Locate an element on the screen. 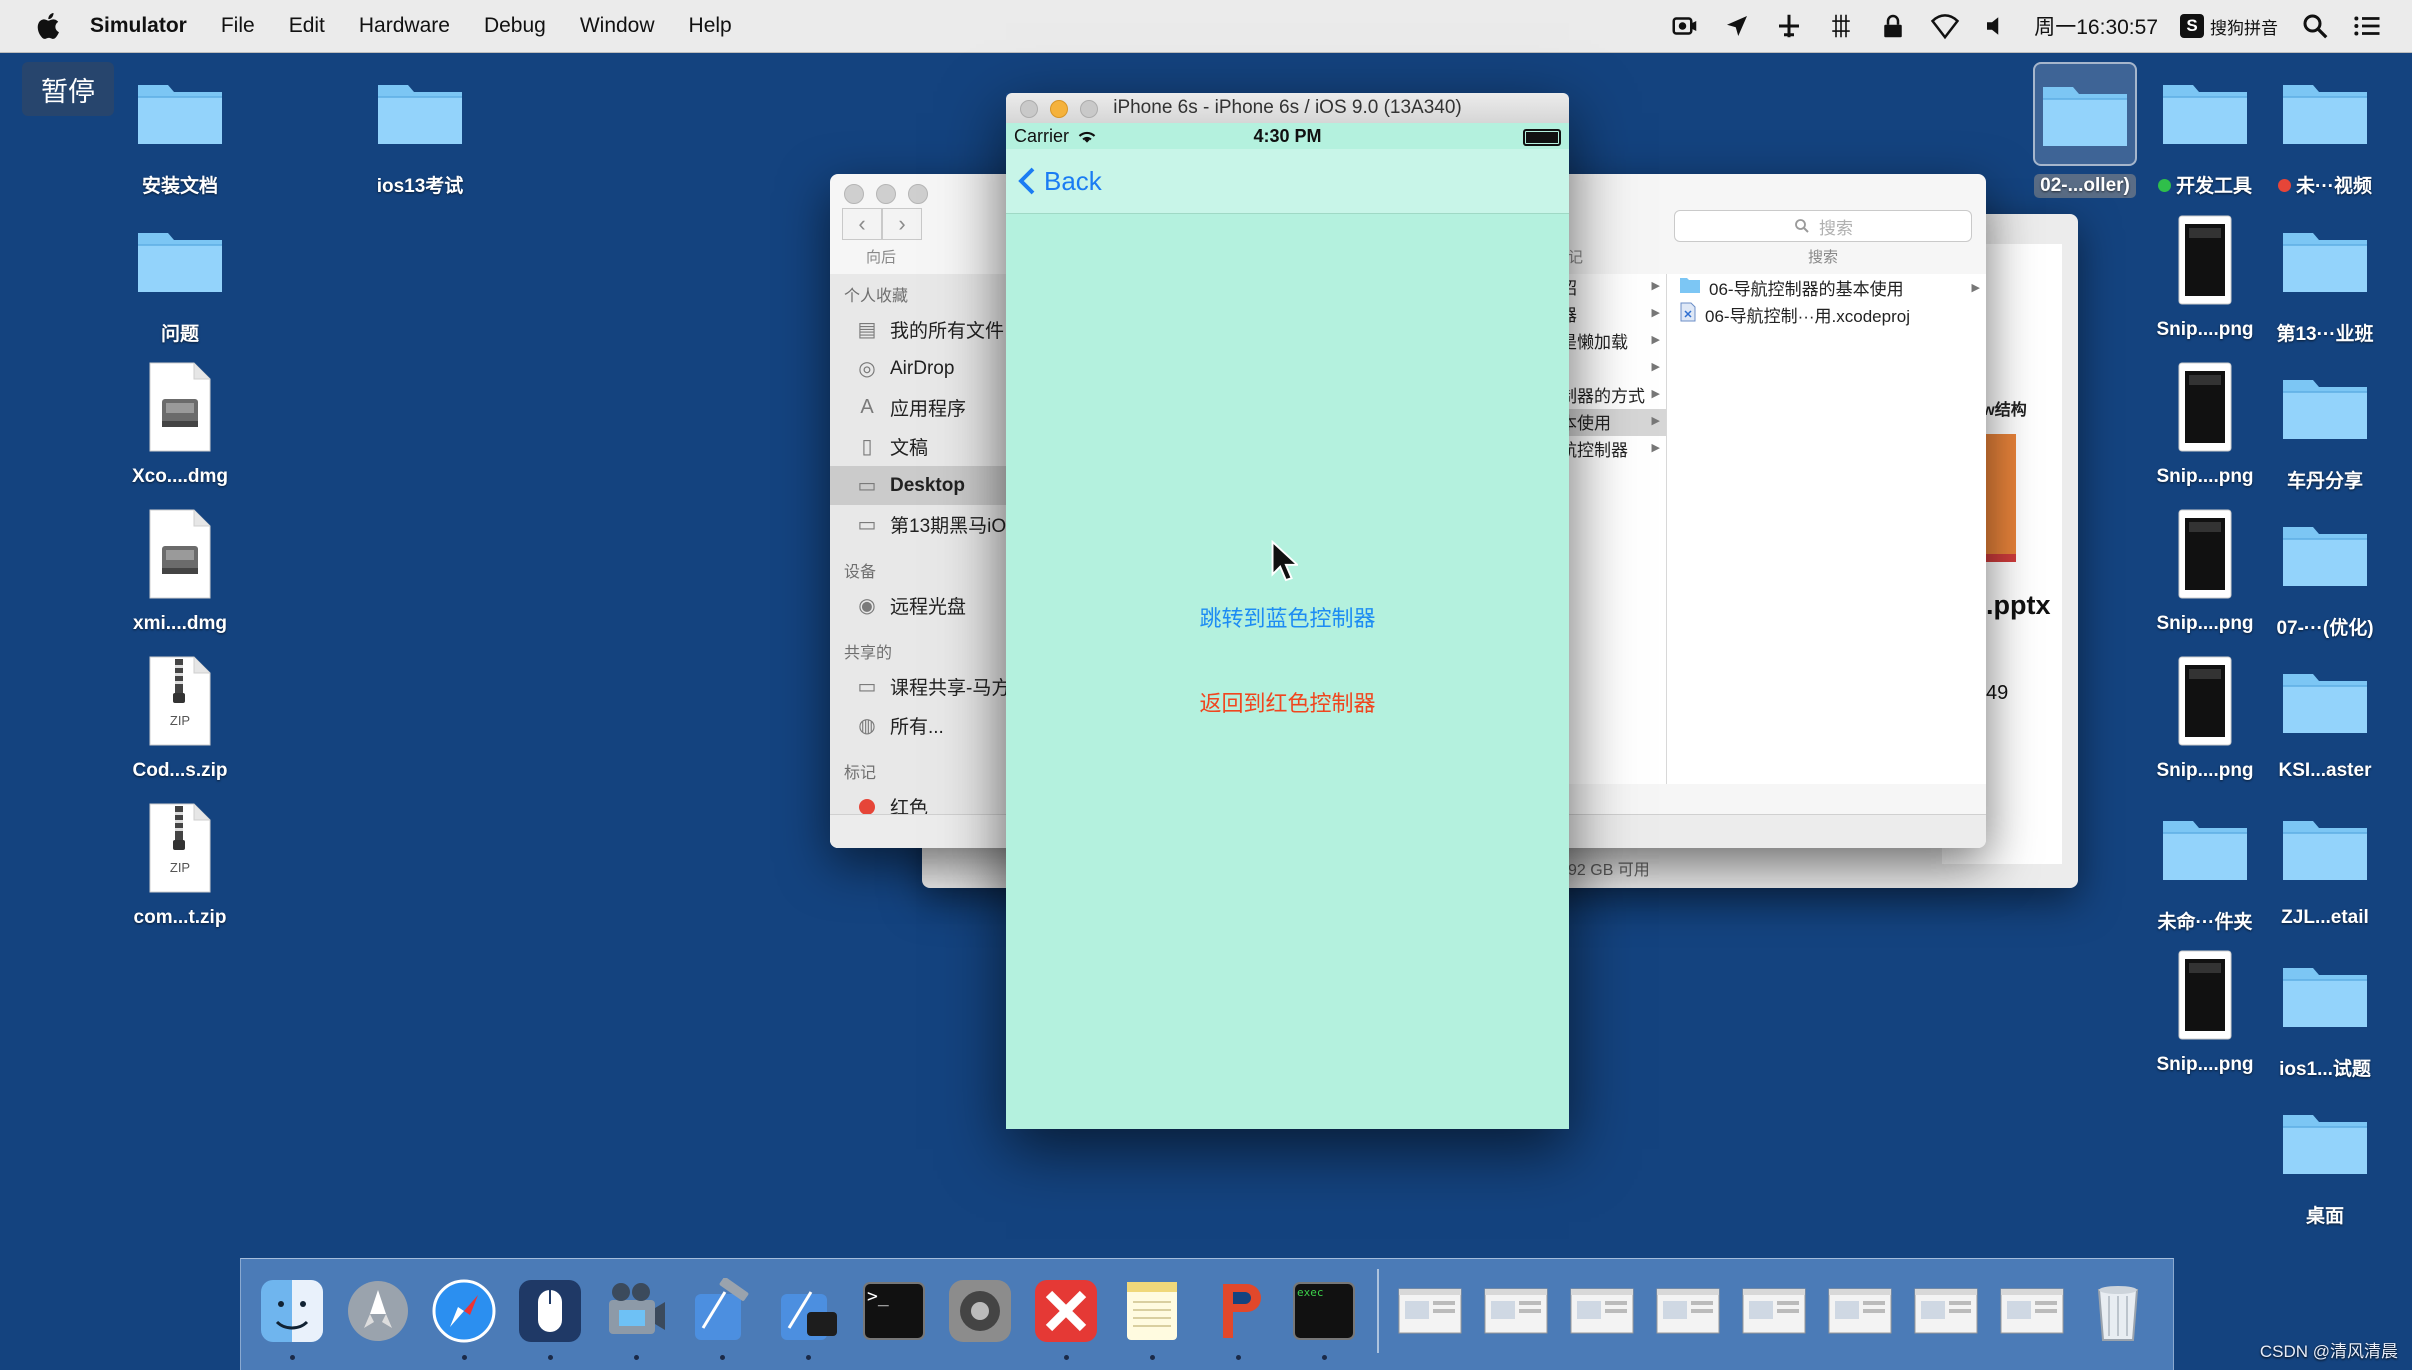 The height and width of the screenshot is (1370, 2412). desktop-item: ios13考试 is located at coordinates (420, 130).